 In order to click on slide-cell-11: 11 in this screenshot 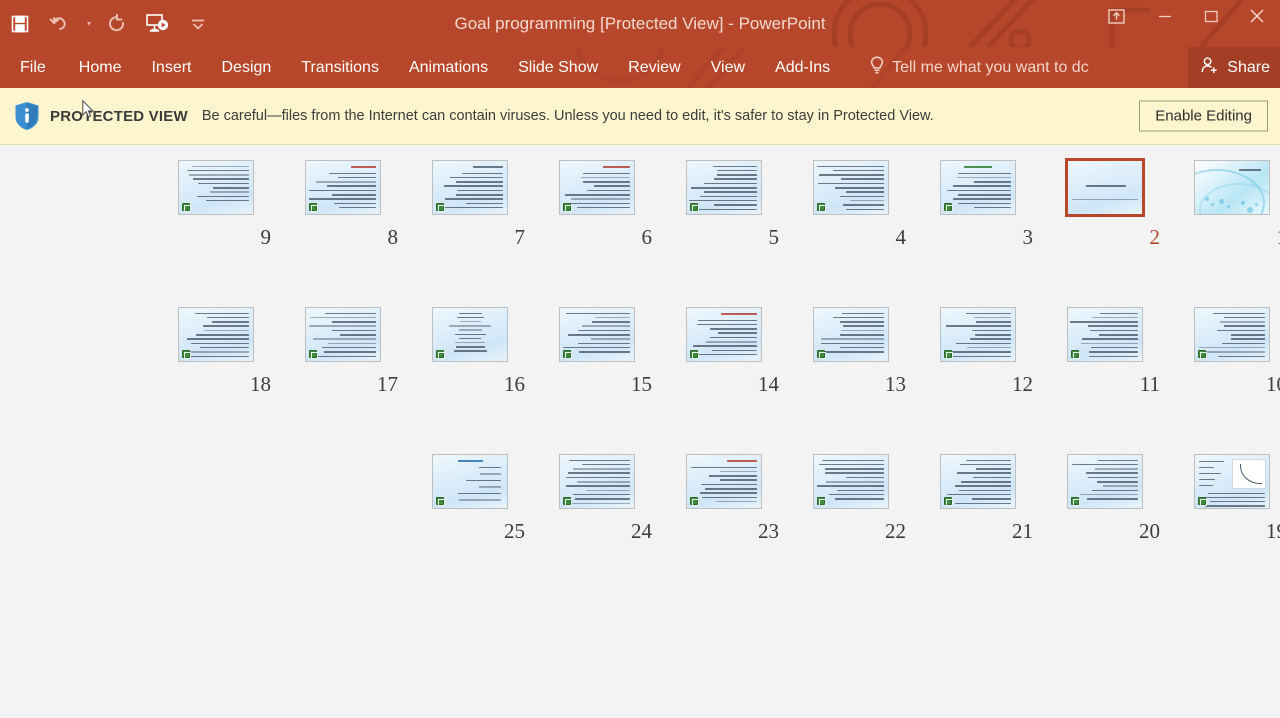, I will do `click(1104, 350)`.